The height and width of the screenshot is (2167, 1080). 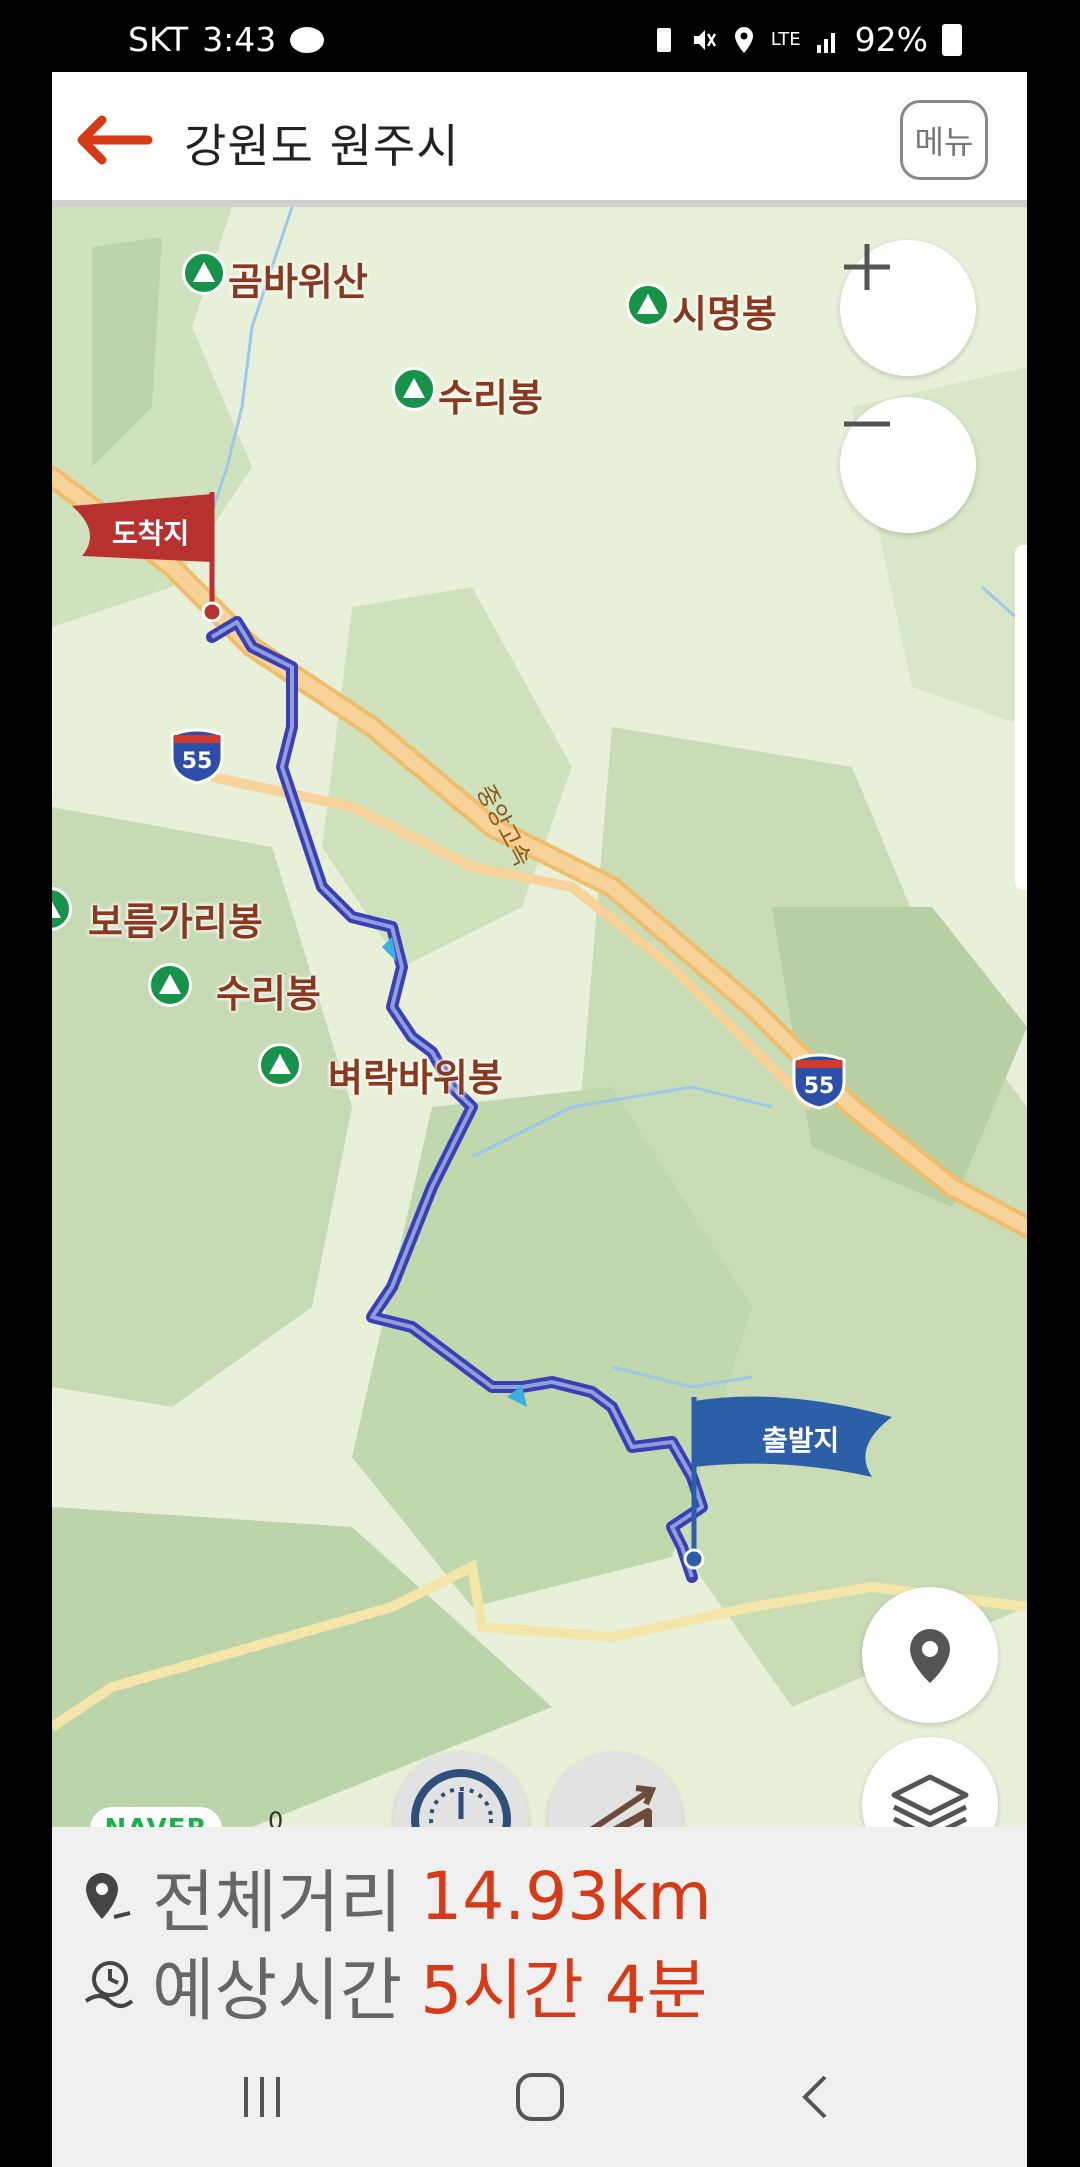 I want to click on layers-button, so click(x=930, y=1782).